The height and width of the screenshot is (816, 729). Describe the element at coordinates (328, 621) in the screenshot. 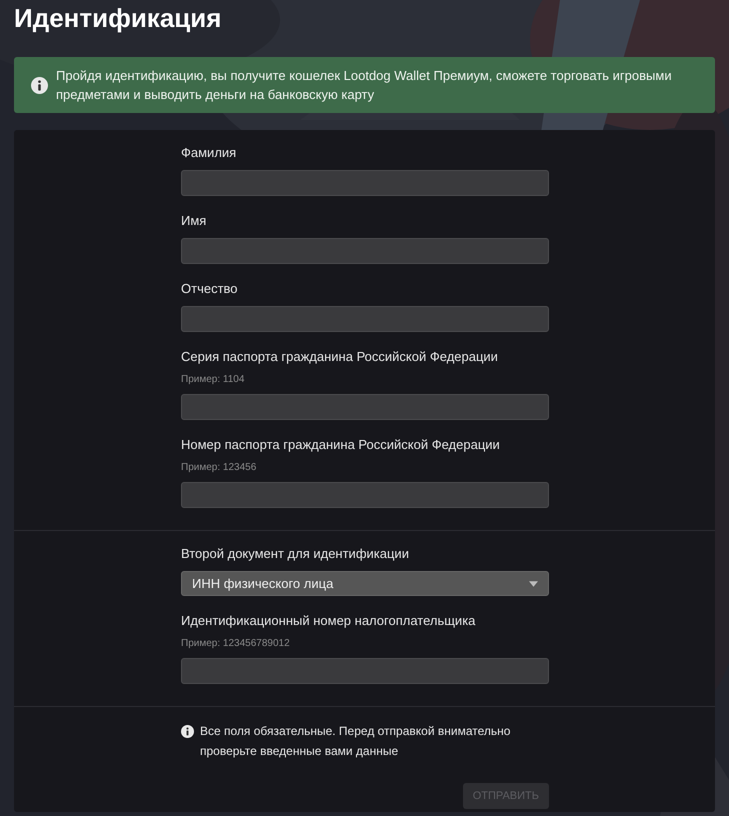

I see `field-label: Идентификационный номер налогоплательщика` at that location.